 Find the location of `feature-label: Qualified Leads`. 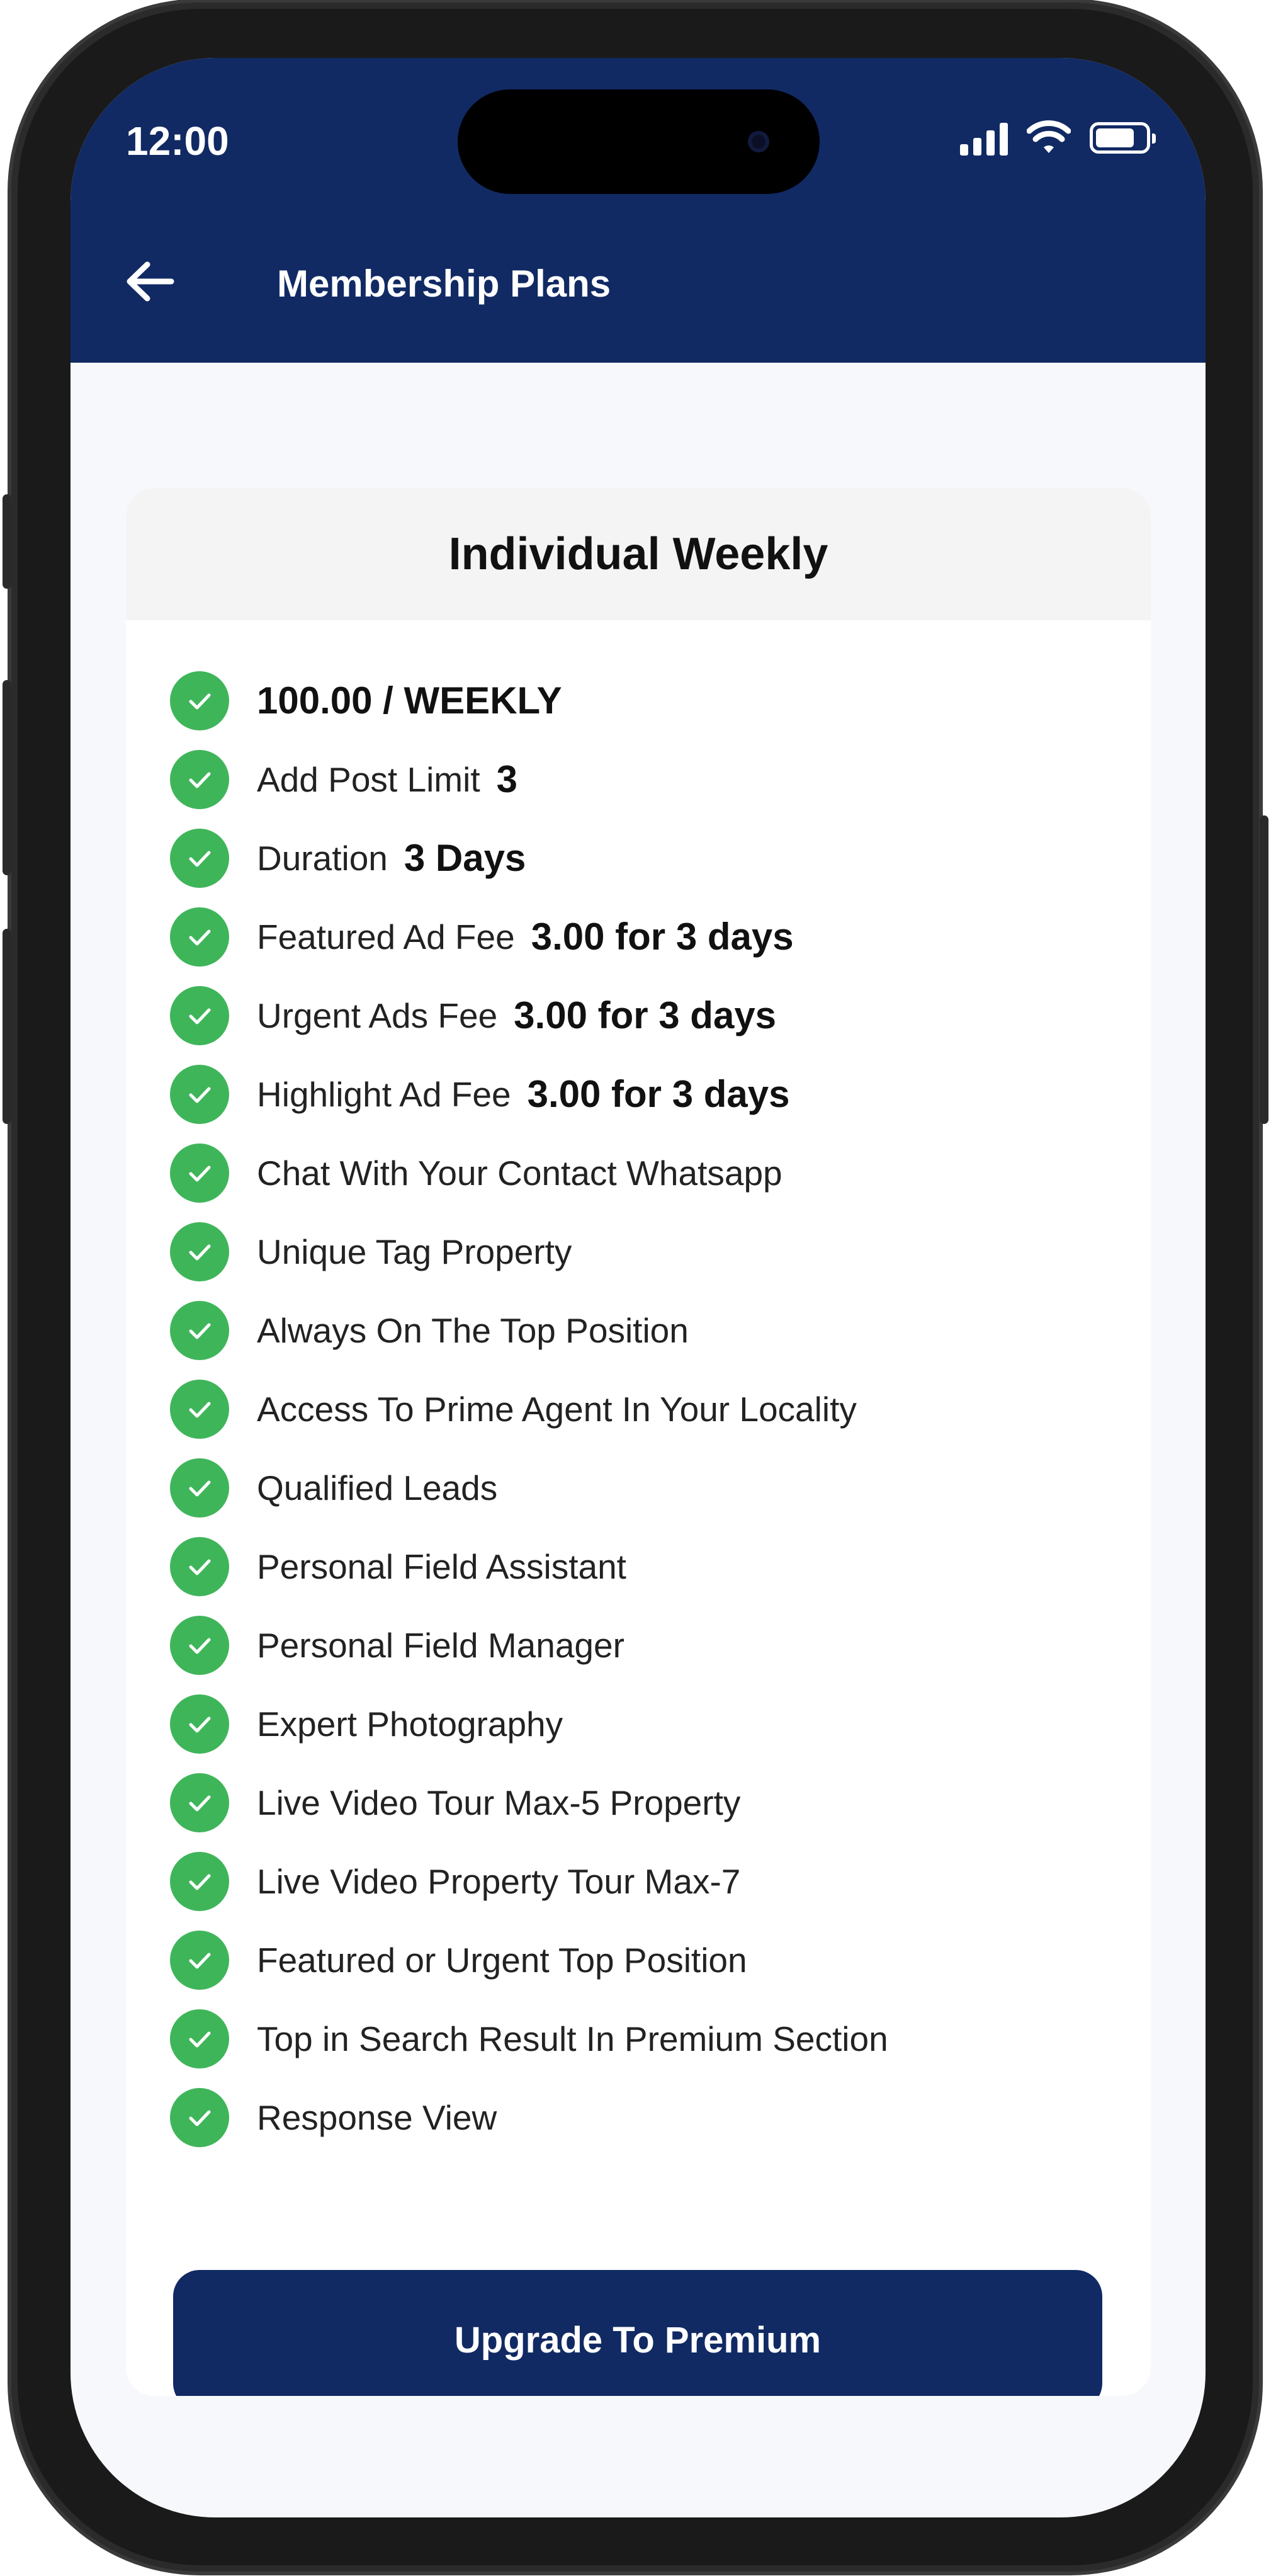

feature-label: Qualified Leads is located at coordinates (378, 1487).